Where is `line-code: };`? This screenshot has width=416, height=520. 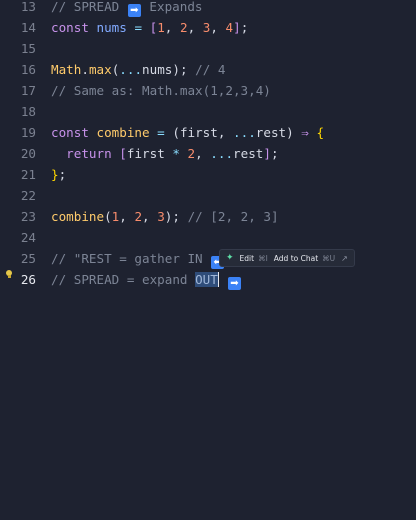 line-code: }; is located at coordinates (58, 174).